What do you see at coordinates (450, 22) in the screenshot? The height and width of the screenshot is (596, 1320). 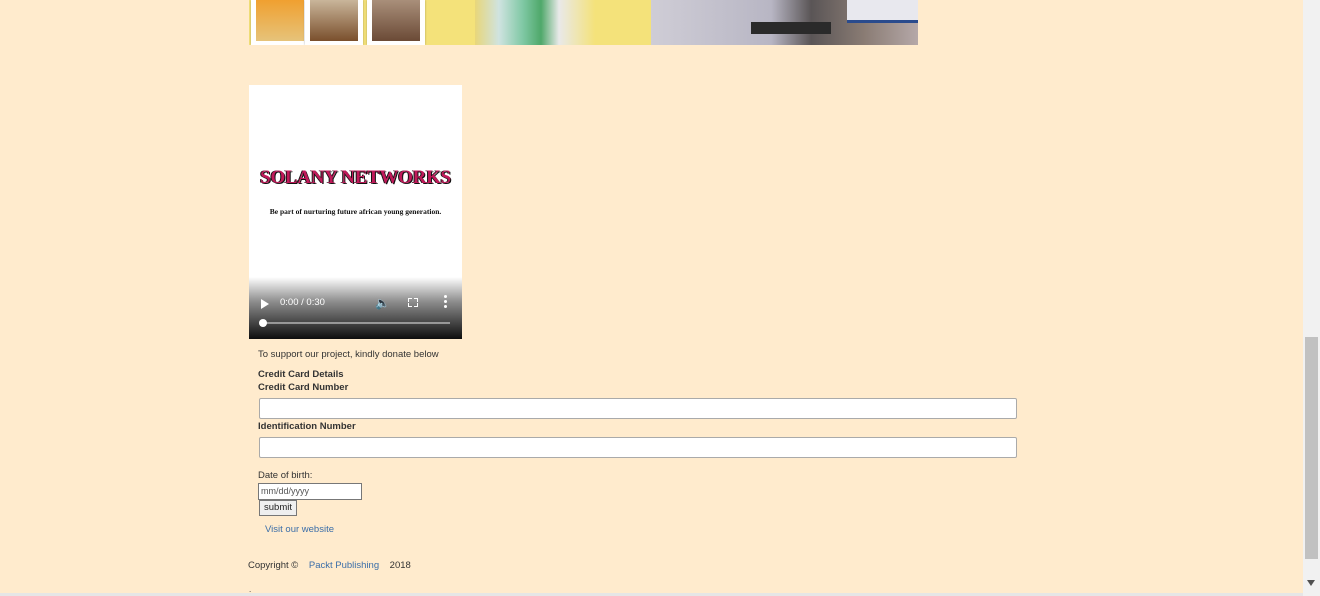 I see `banner-image-food` at bounding box center [450, 22].